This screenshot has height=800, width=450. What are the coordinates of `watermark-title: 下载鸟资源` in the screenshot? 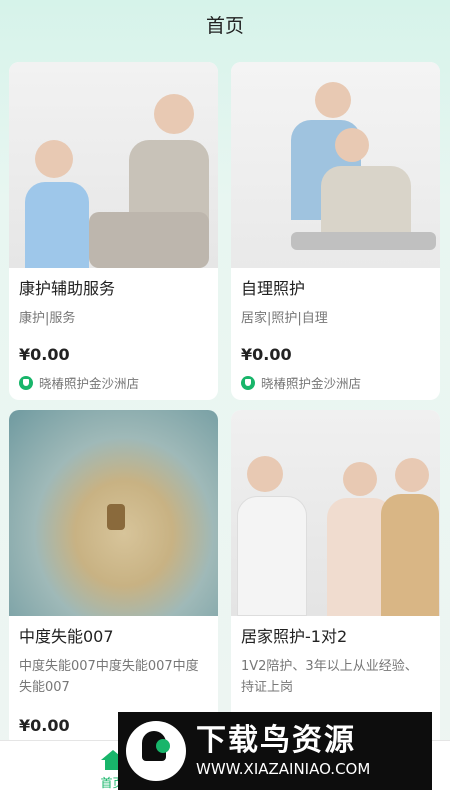 It's located at (276, 740).